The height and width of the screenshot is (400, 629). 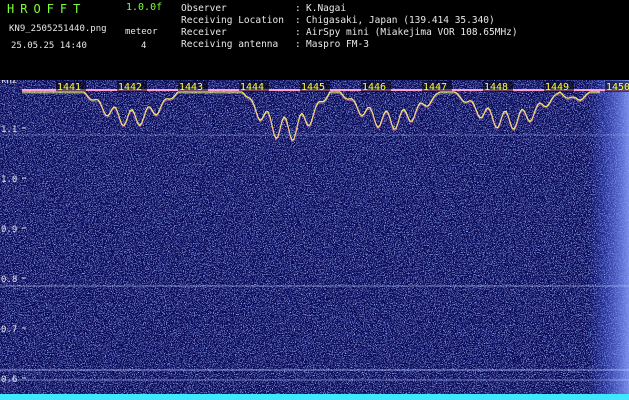 What do you see at coordinates (232, 20) in the screenshot?
I see `location-label: Receiving Location` at bounding box center [232, 20].